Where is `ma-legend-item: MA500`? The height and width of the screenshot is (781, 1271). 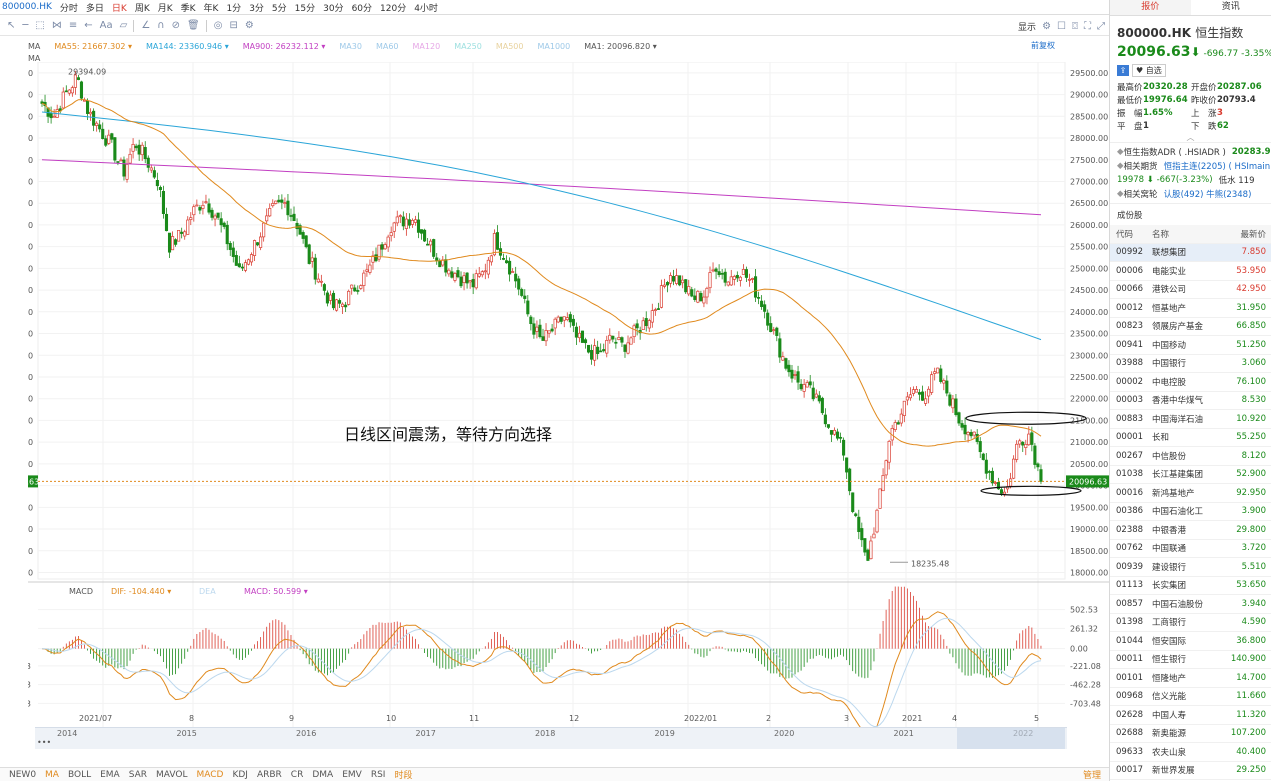 ma-legend-item: MA500 is located at coordinates (510, 46).